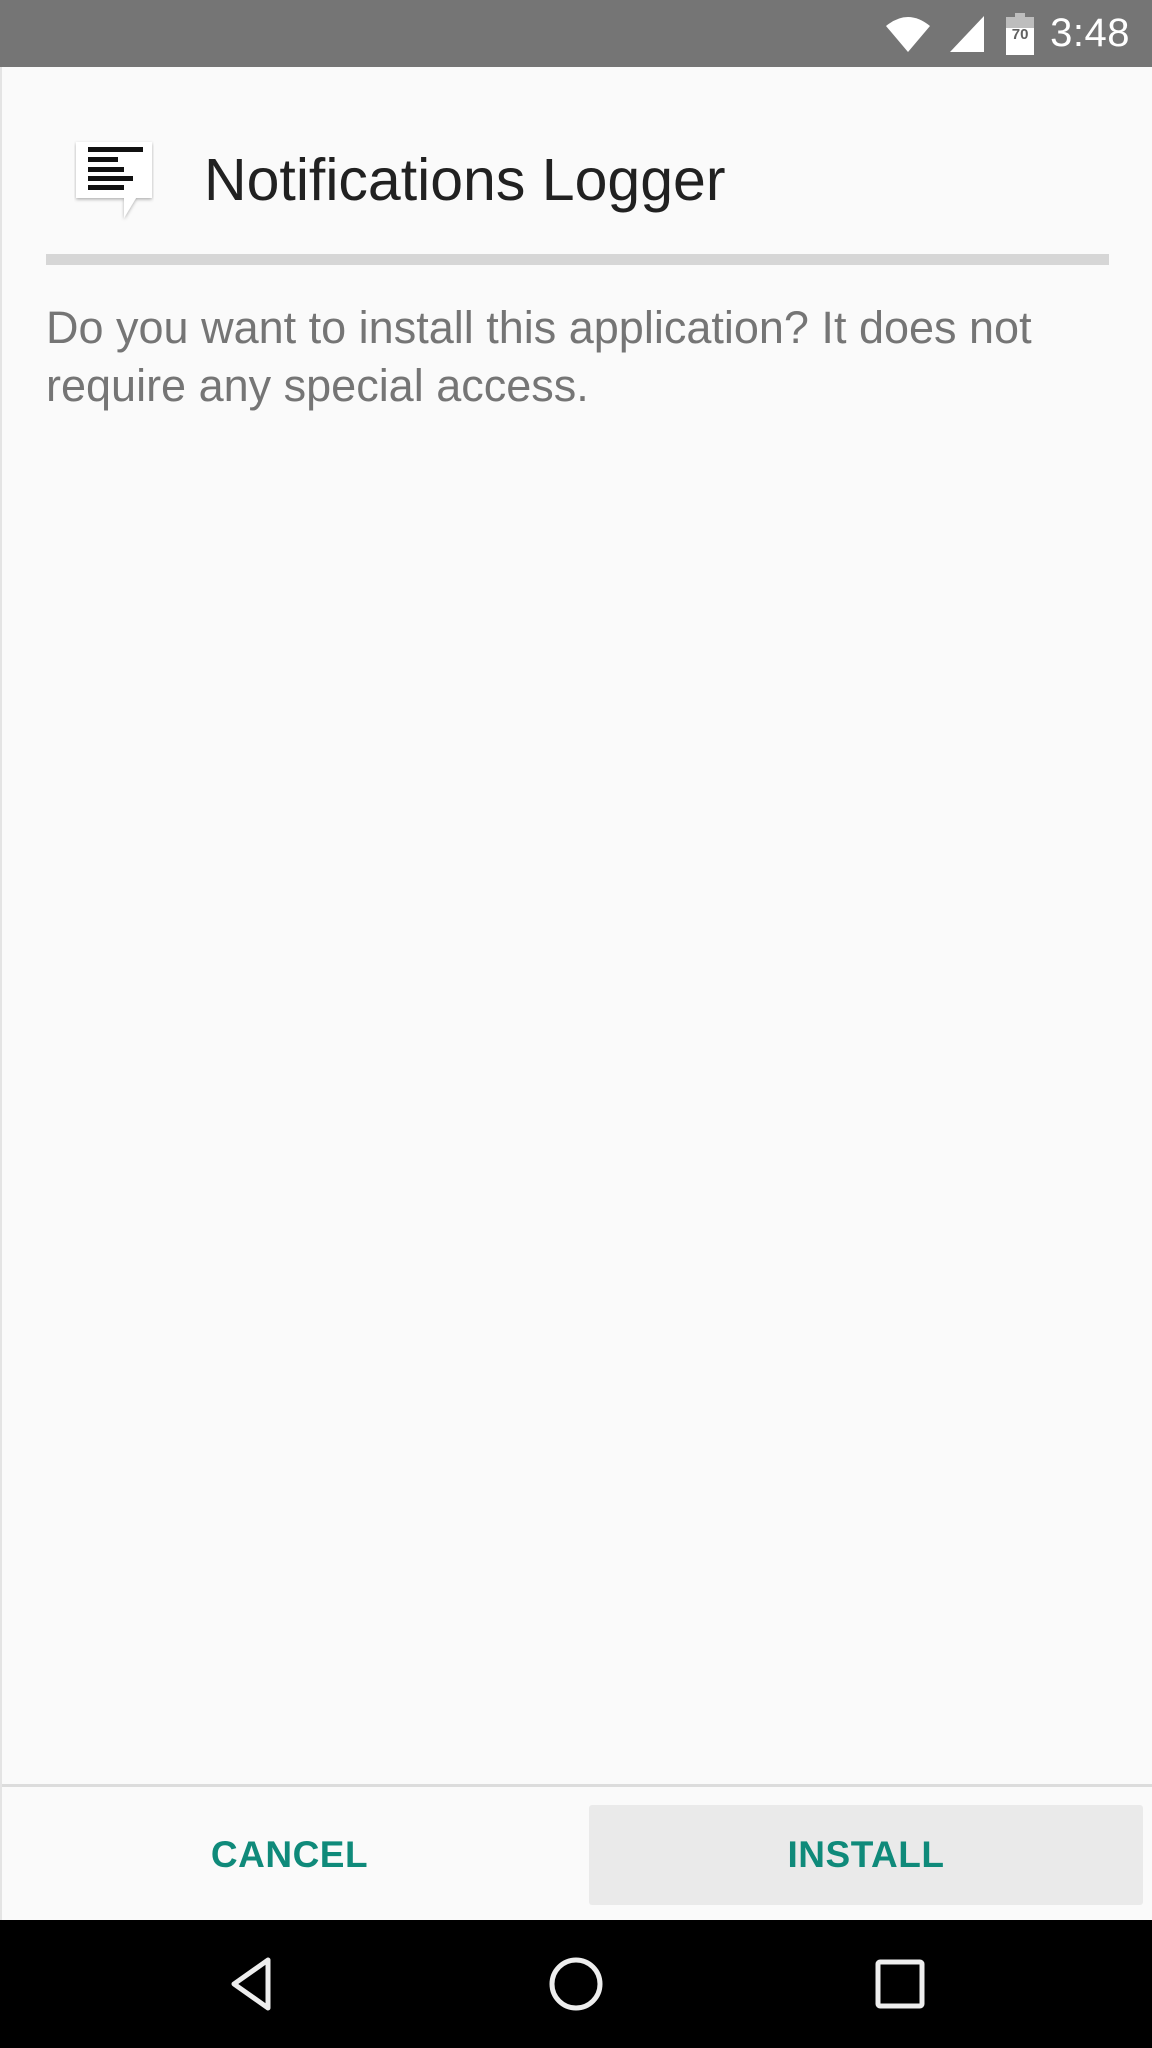 Image resolution: width=1152 pixels, height=2048 pixels. I want to click on home-icon, so click(576, 1984).